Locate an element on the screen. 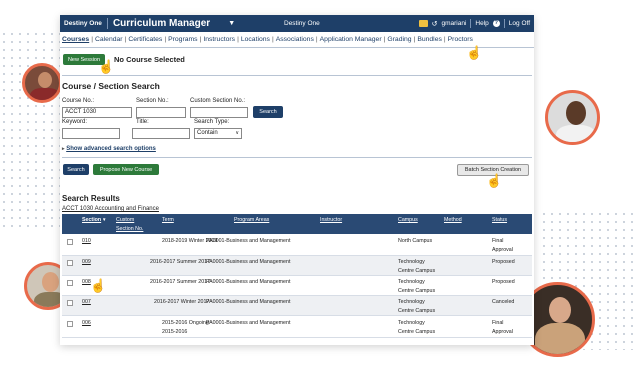  user-name: gmariani is located at coordinates (453, 23).